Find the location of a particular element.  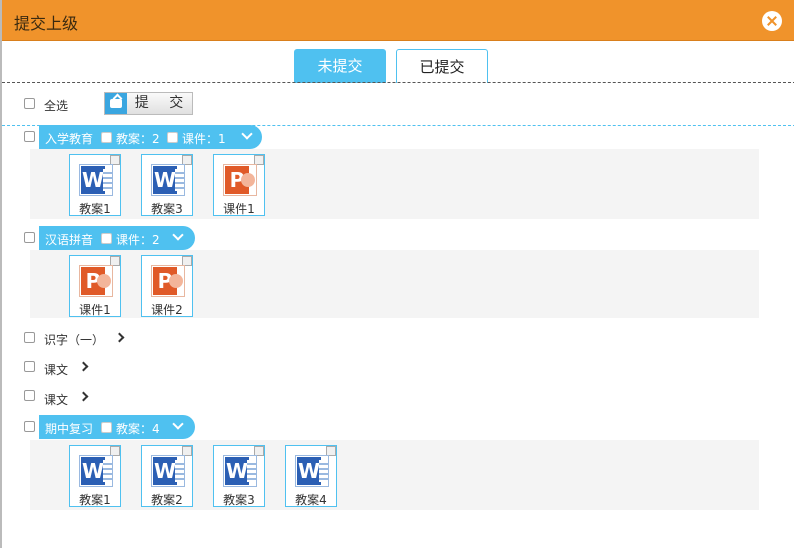

lesson-plan-count: 教案：4 is located at coordinates (138, 429).